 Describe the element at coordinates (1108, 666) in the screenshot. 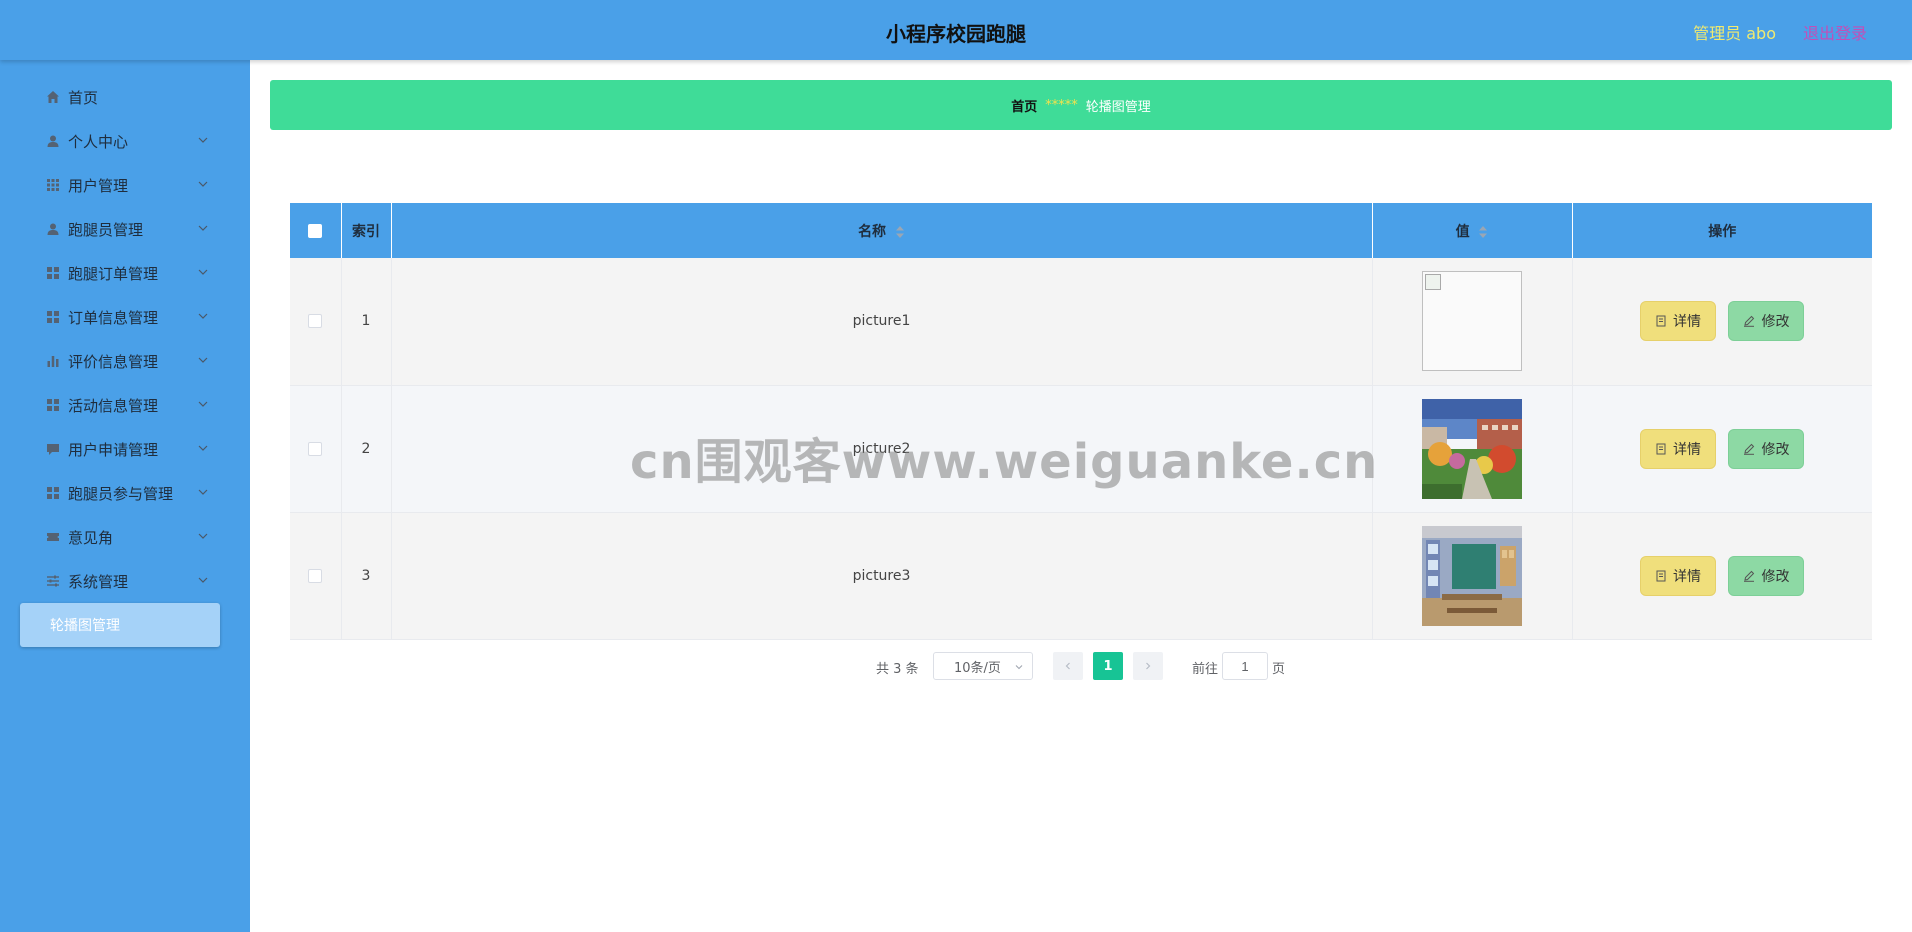

I see `page-number-1: 1` at that location.